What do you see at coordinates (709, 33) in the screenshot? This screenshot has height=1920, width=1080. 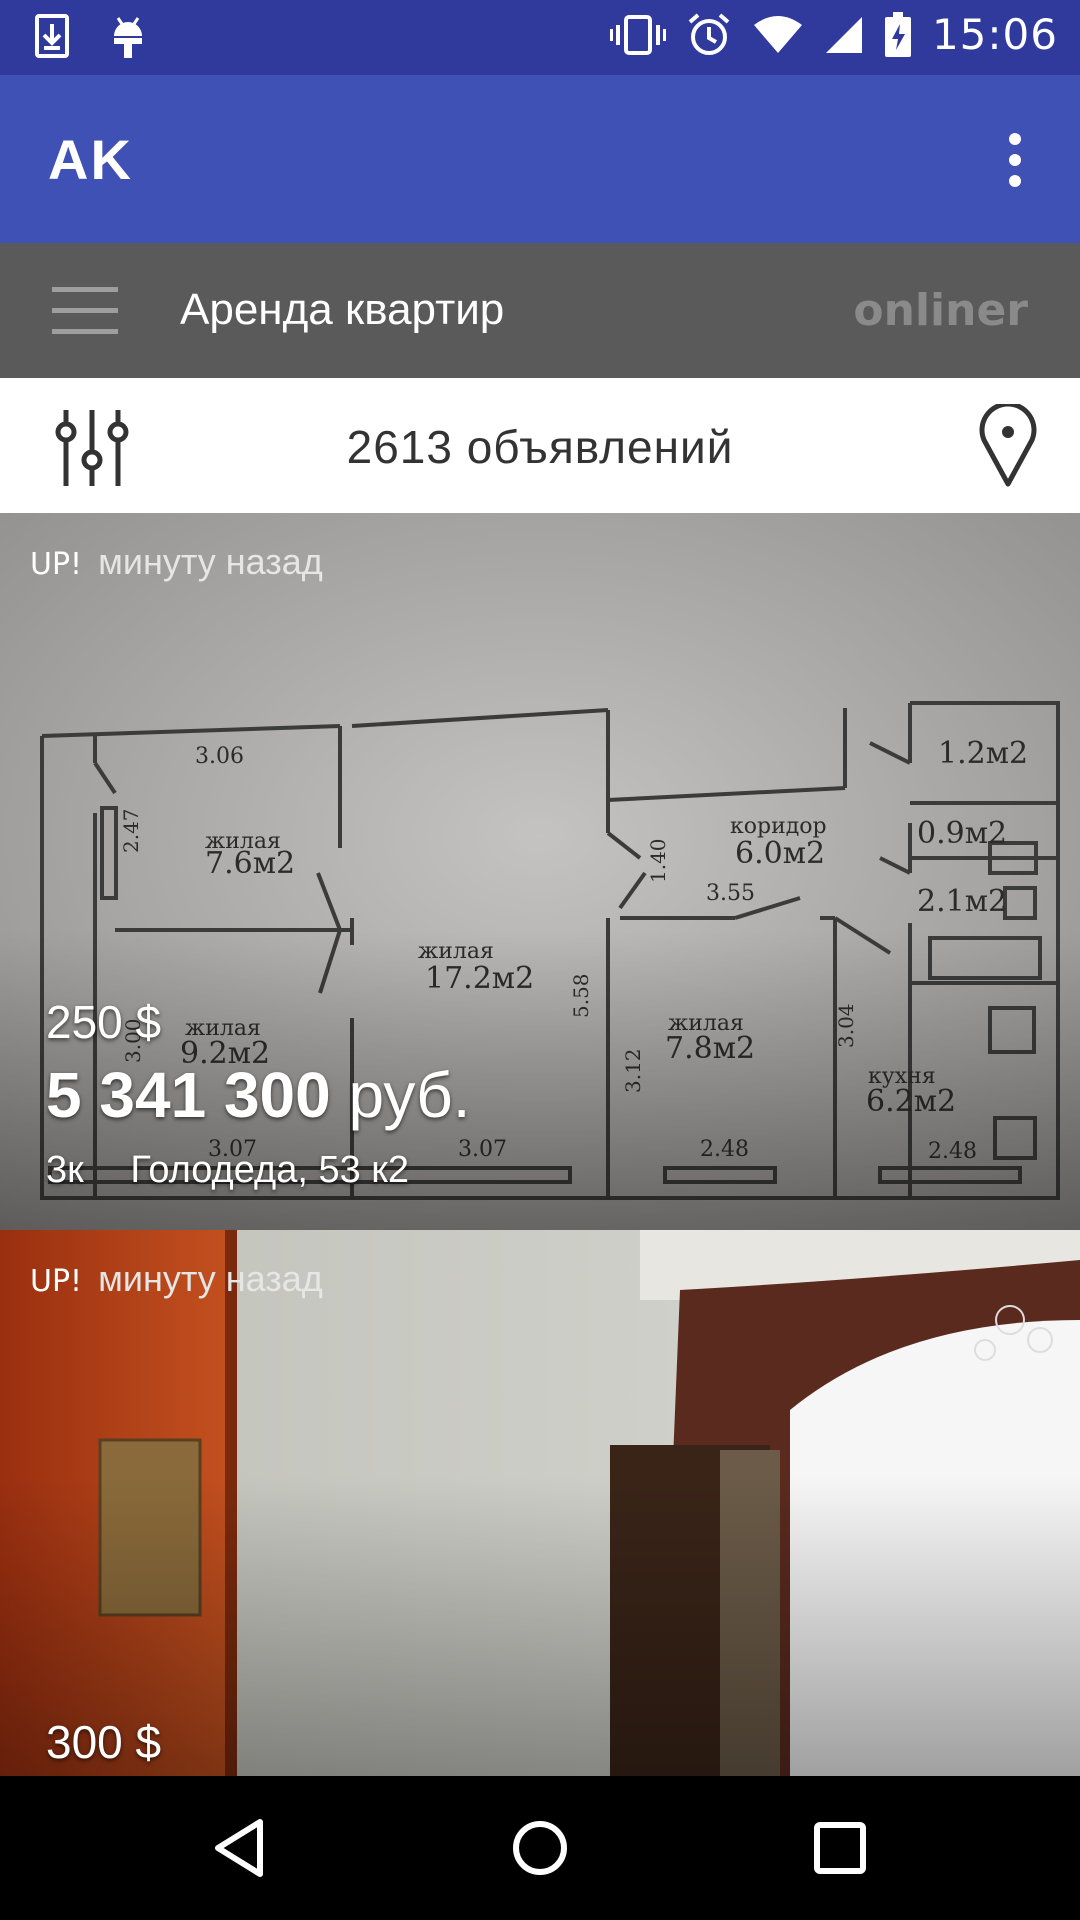 I see `alarm-icon` at bounding box center [709, 33].